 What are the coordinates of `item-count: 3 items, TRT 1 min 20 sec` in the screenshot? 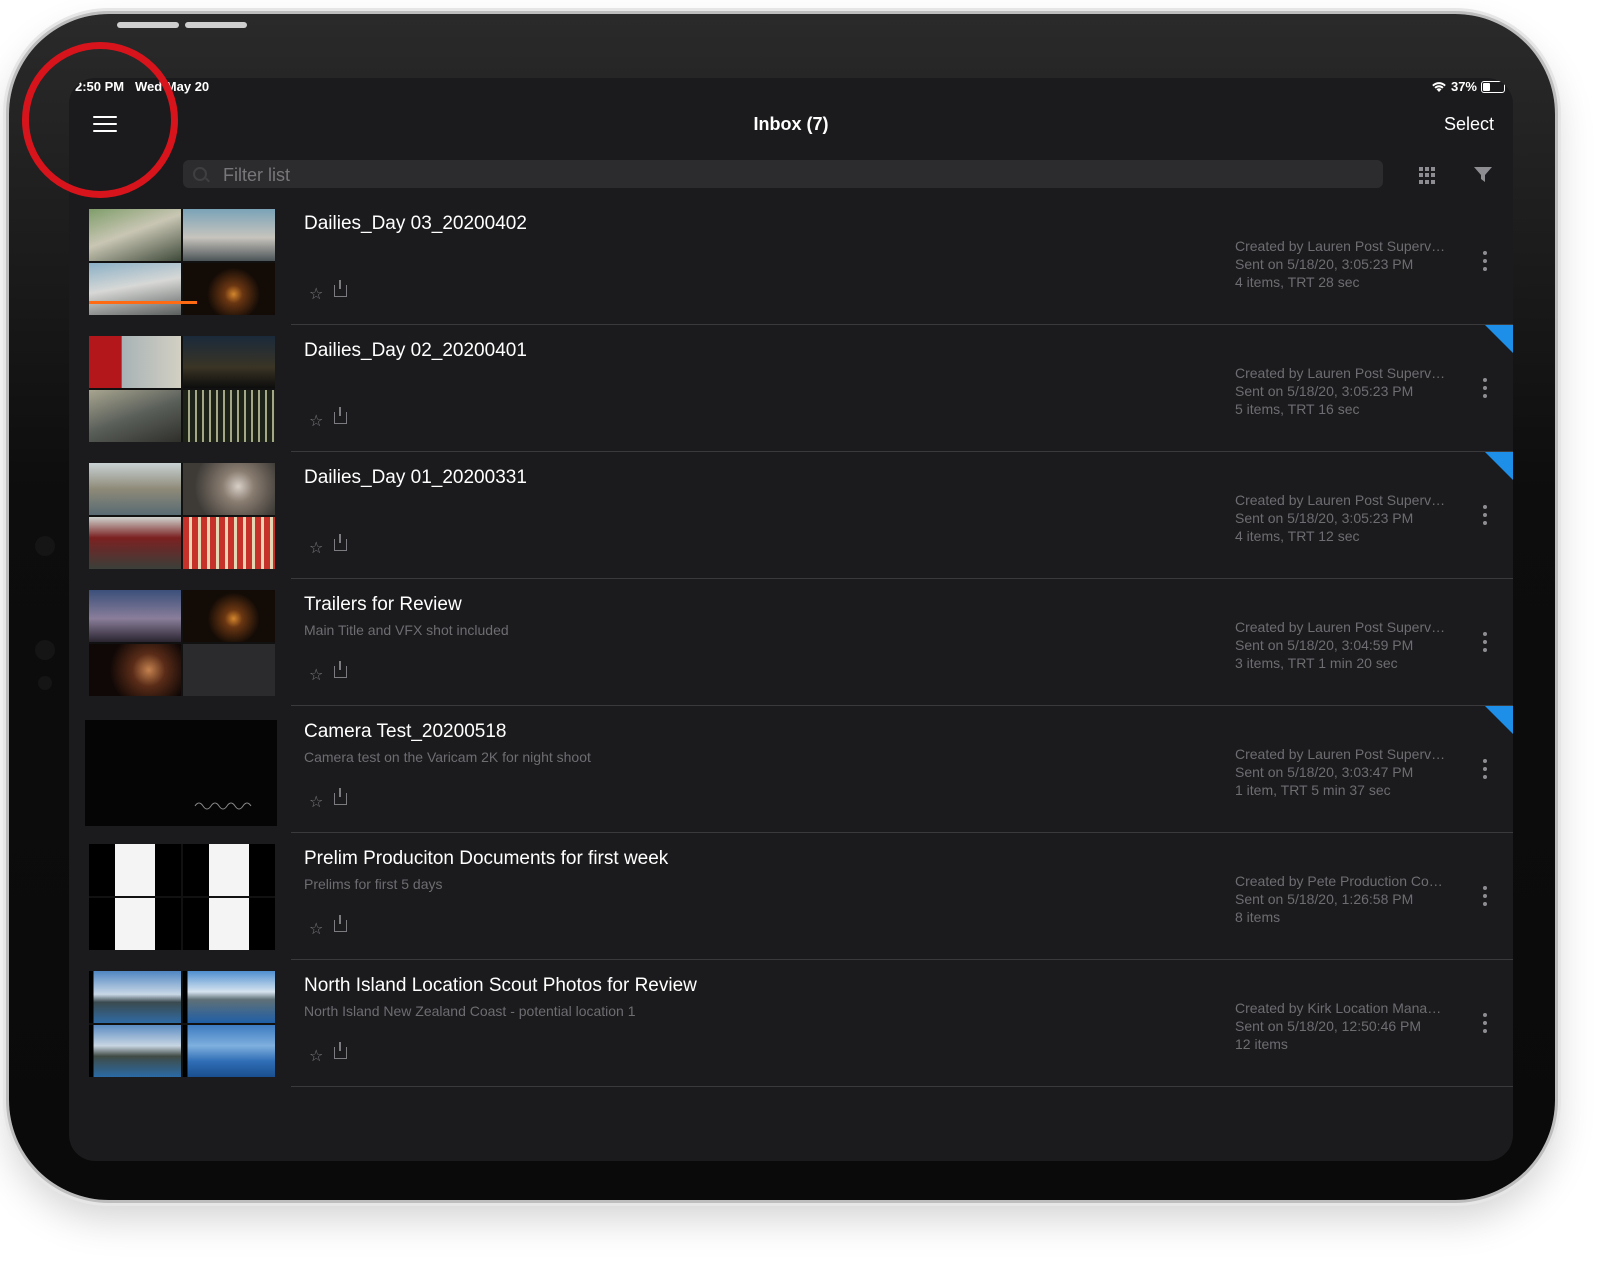 It's located at (1316, 663).